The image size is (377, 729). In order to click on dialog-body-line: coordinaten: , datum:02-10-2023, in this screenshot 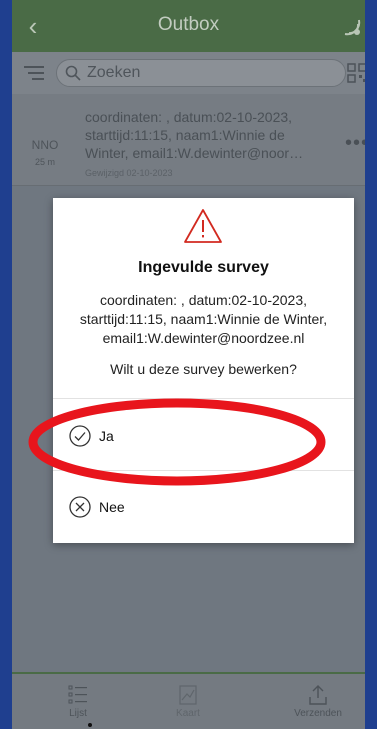, I will do `click(203, 300)`.